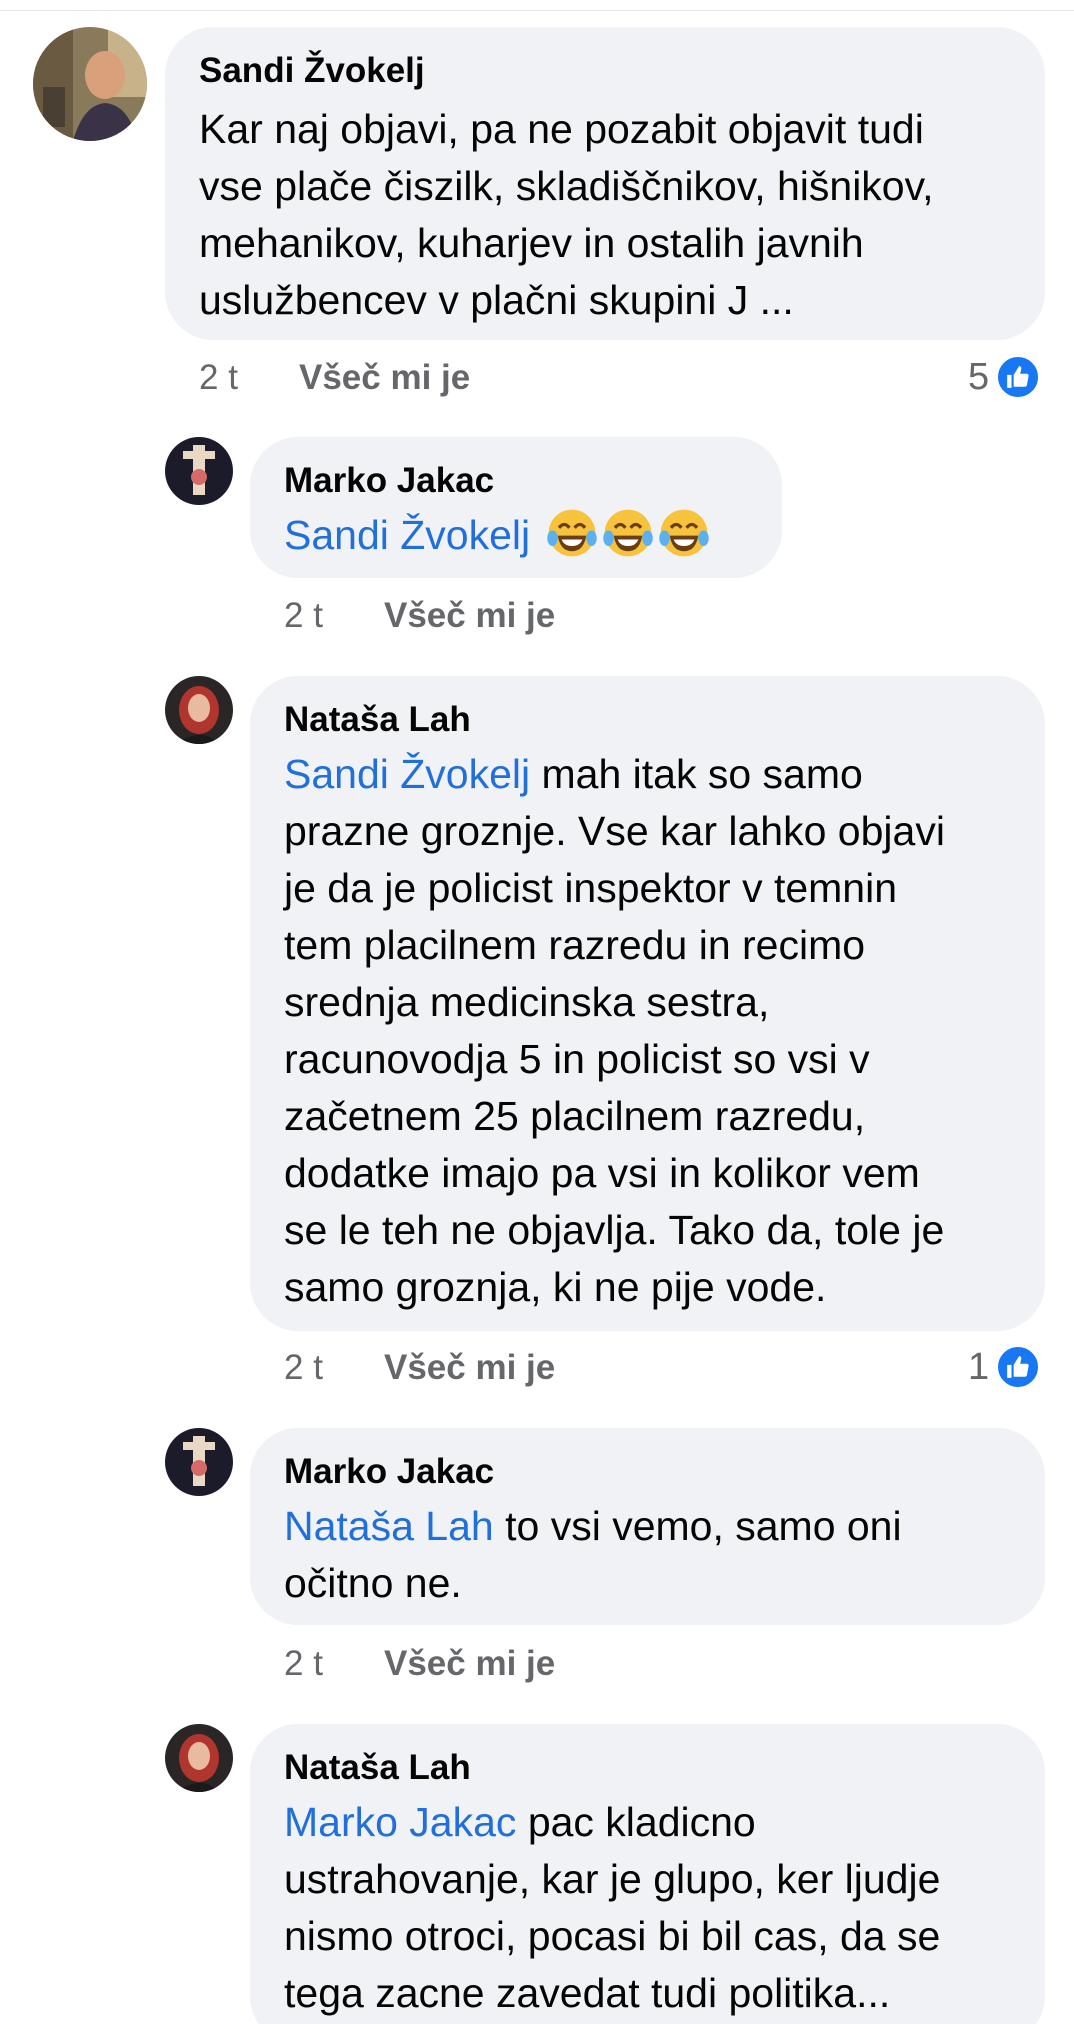 The height and width of the screenshot is (2024, 1074). What do you see at coordinates (605, 71) in the screenshot?
I see `comment-author: Sandi Žvokelj` at bounding box center [605, 71].